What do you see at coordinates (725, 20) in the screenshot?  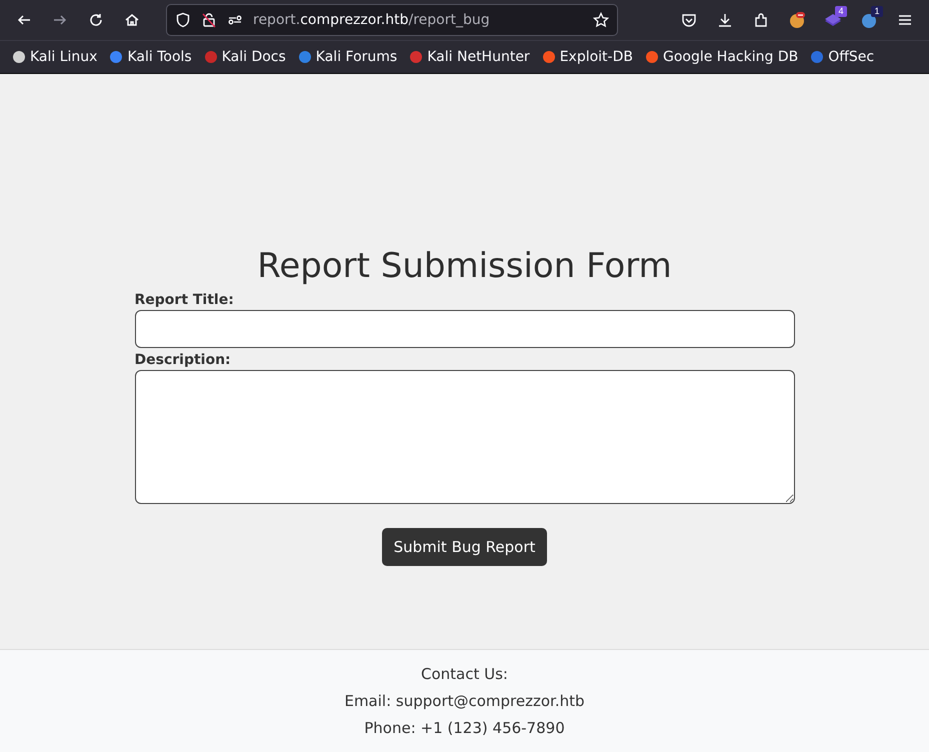 I see `download-icon` at bounding box center [725, 20].